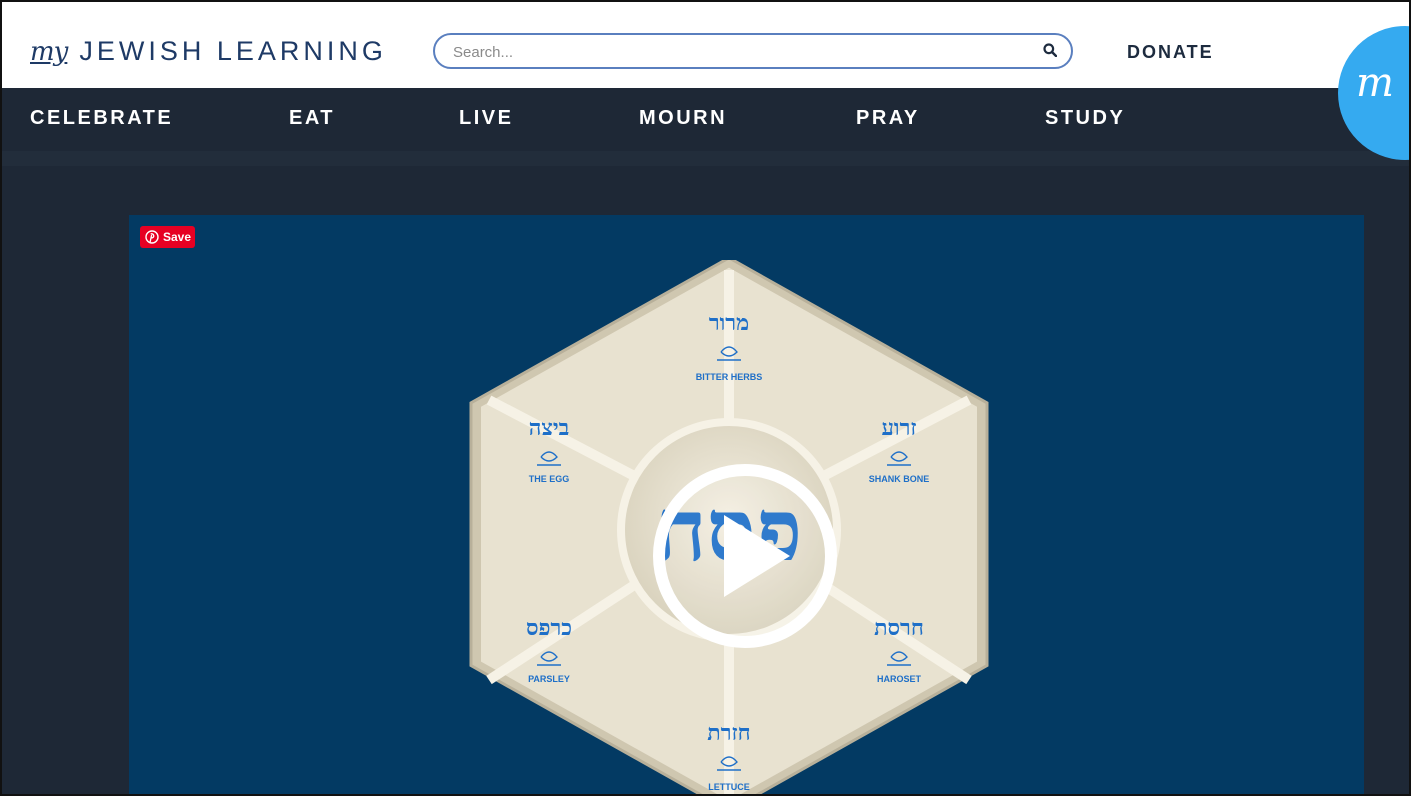 The width and height of the screenshot is (1411, 796). I want to click on section-hebrew-4: חזרת, so click(728, 733).